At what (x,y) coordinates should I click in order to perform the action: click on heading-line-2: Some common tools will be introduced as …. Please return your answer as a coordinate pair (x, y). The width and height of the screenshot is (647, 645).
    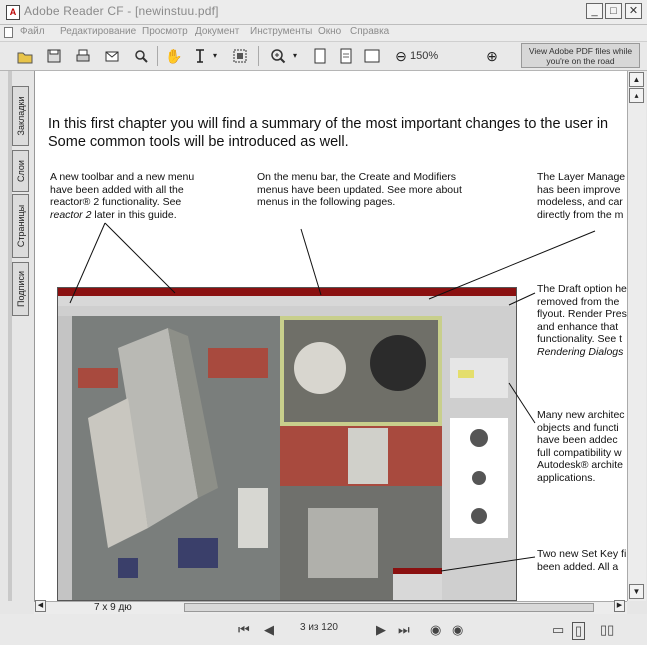
    Looking at the image, I should click on (198, 142).